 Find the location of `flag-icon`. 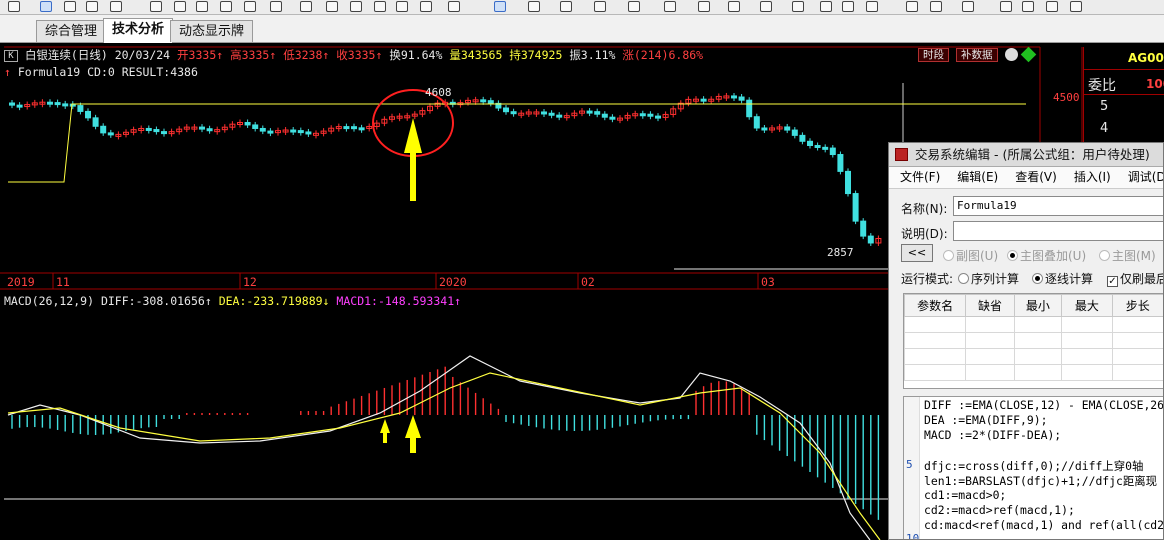

flag-icon is located at coordinates (356, 6).